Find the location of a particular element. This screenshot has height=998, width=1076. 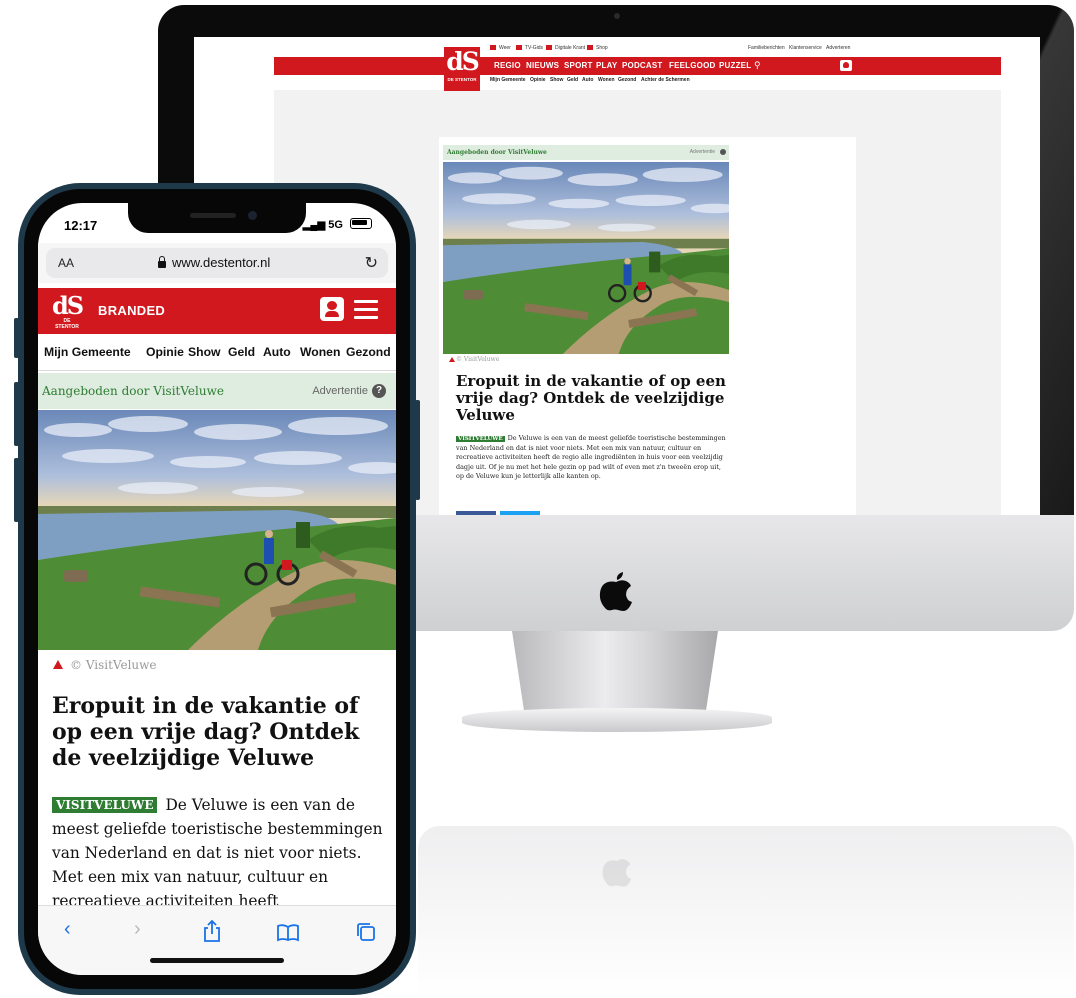

tabs-icon is located at coordinates (366, 932).